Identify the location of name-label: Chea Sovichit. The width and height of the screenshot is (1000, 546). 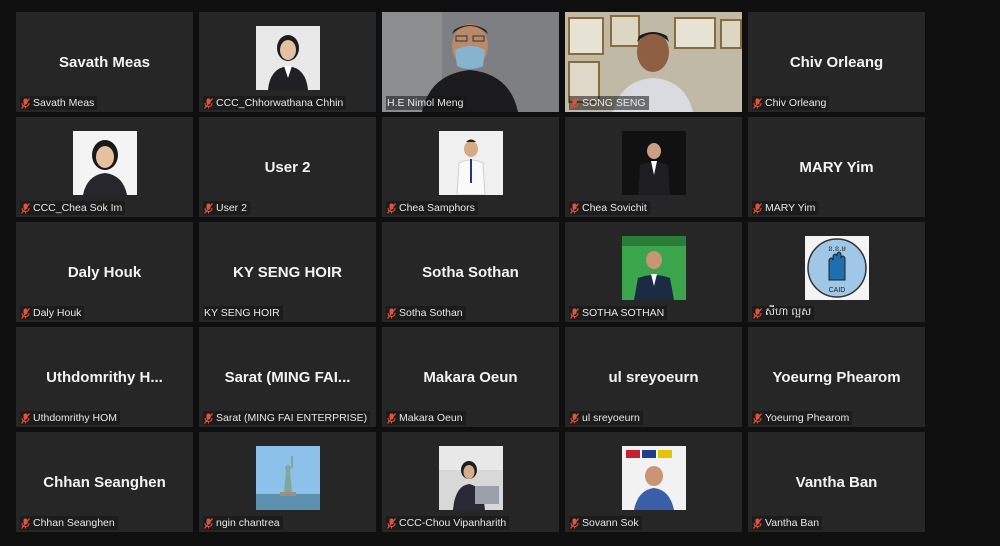
(609, 208).